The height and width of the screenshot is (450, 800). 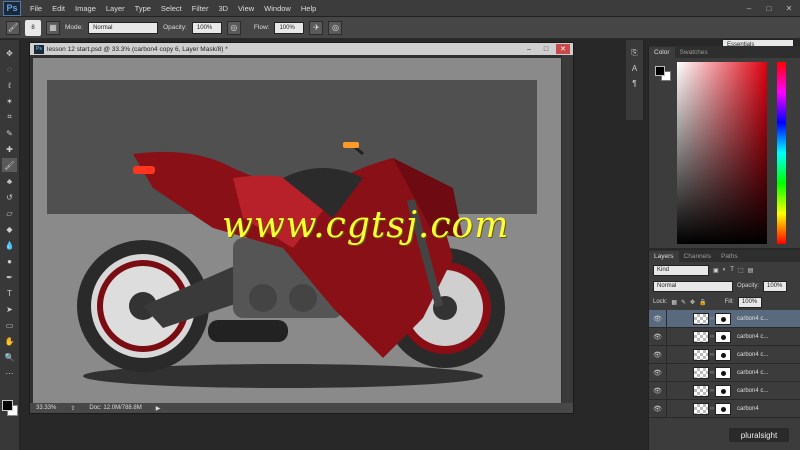 What do you see at coordinates (546, 49) in the screenshot?
I see `doc-maximize-button: □` at bounding box center [546, 49].